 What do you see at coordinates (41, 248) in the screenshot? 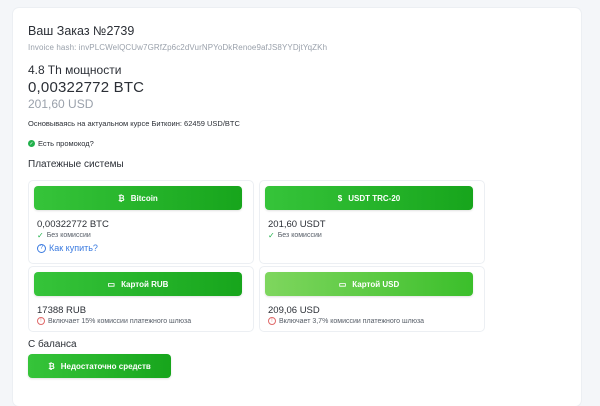
I see `question-icon: ?` at bounding box center [41, 248].